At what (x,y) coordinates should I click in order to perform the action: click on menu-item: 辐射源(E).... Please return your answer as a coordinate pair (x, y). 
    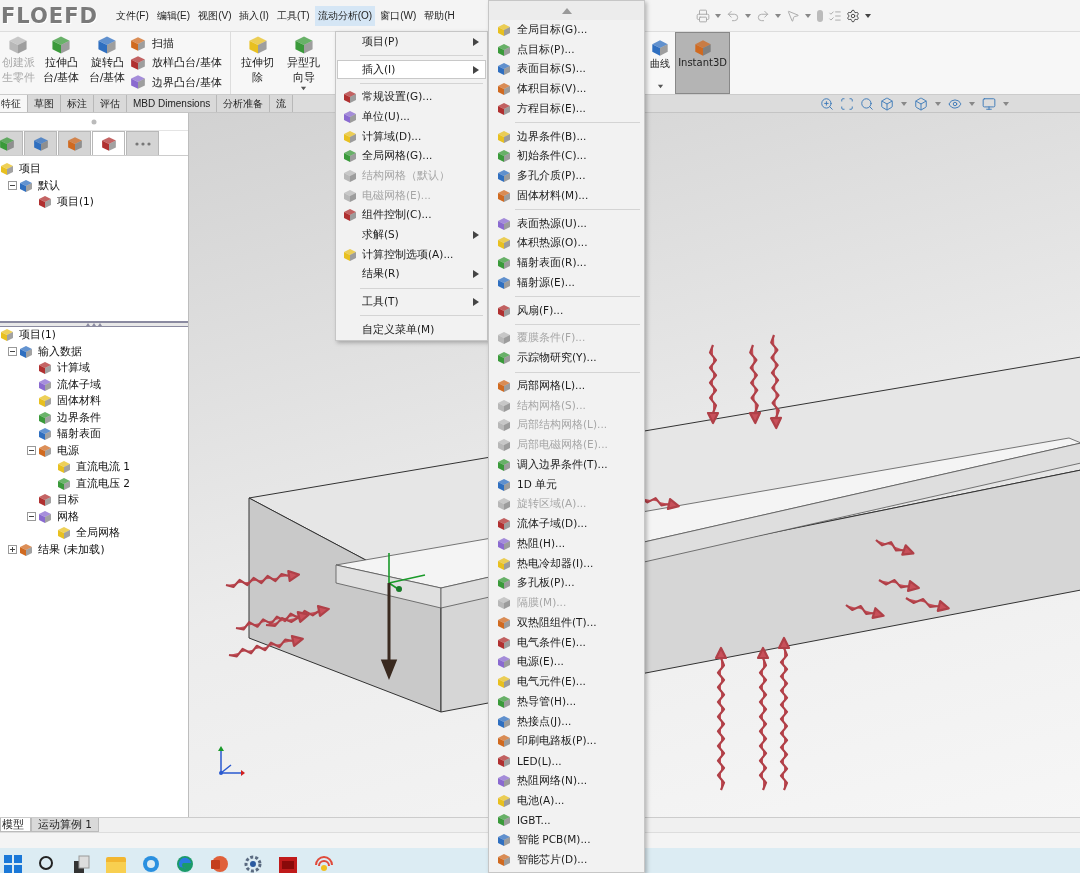
    Looking at the image, I should click on (566, 283).